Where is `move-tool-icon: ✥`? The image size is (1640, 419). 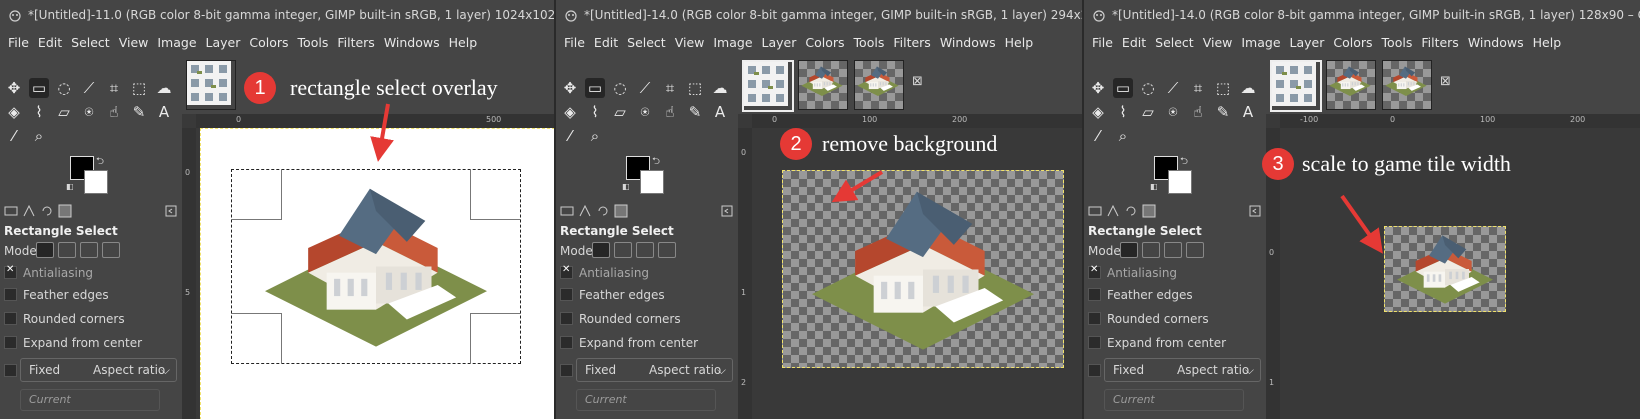 move-tool-icon: ✥ is located at coordinates (1098, 88).